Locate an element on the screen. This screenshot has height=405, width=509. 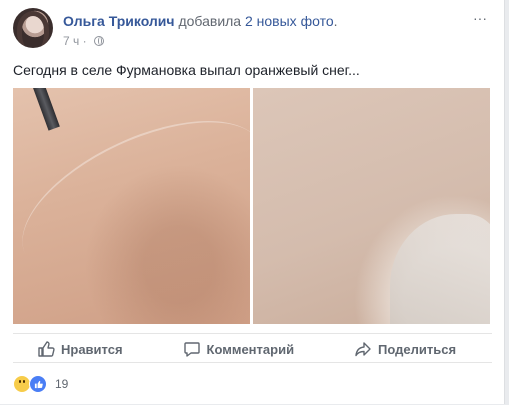
comment-button: Комментарий is located at coordinates (239, 348).